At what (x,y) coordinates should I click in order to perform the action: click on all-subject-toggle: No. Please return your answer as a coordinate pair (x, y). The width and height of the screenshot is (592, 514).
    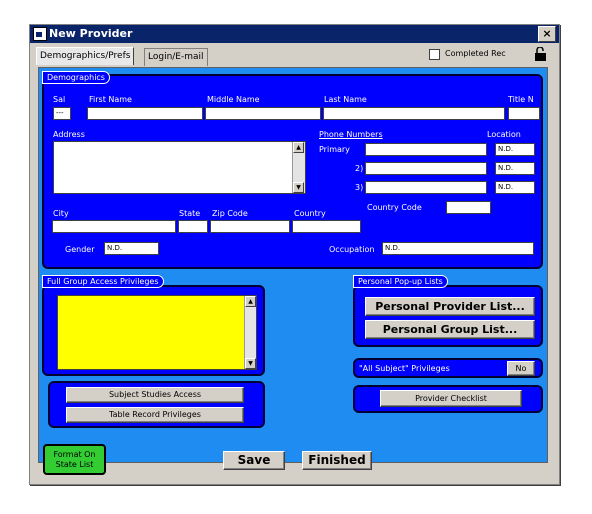
    Looking at the image, I should click on (521, 368).